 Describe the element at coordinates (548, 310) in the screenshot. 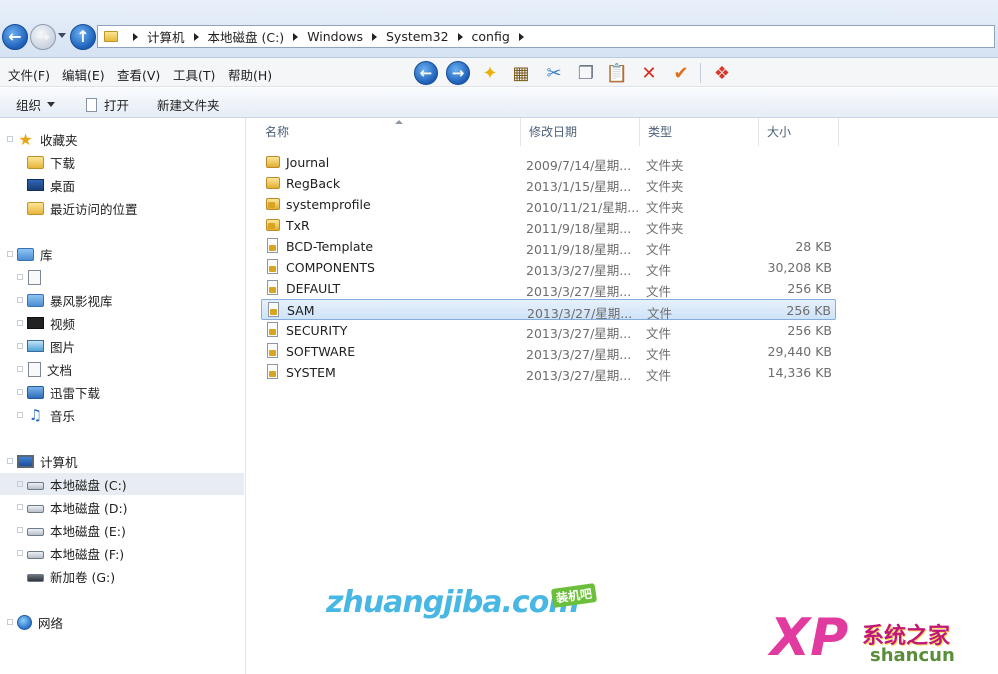

I see `table-row: SAM 2013/3/27/星期... 文件 256 KB` at that location.